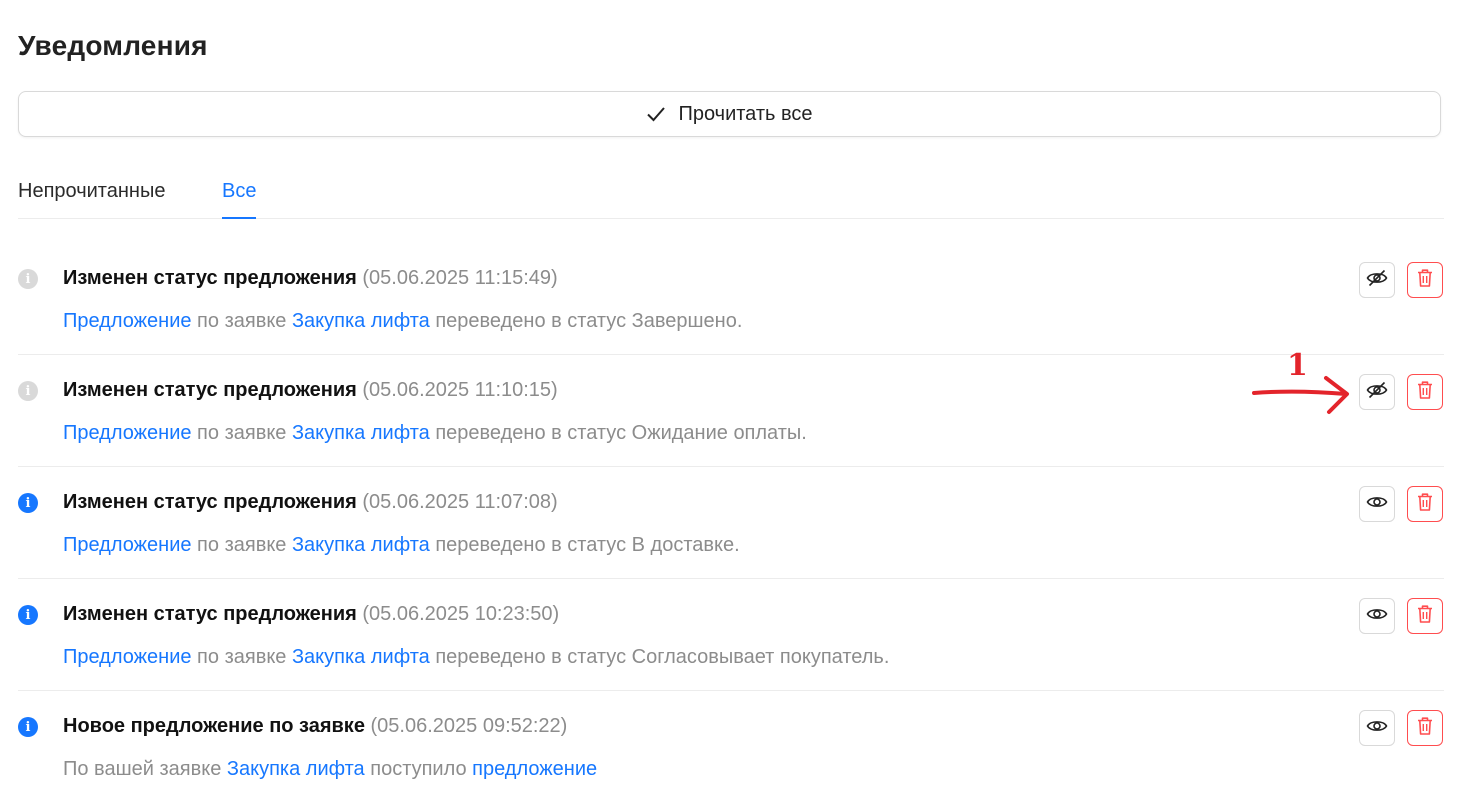  Describe the element at coordinates (534, 769) in the screenshot. I see `offer-link: предложение` at that location.